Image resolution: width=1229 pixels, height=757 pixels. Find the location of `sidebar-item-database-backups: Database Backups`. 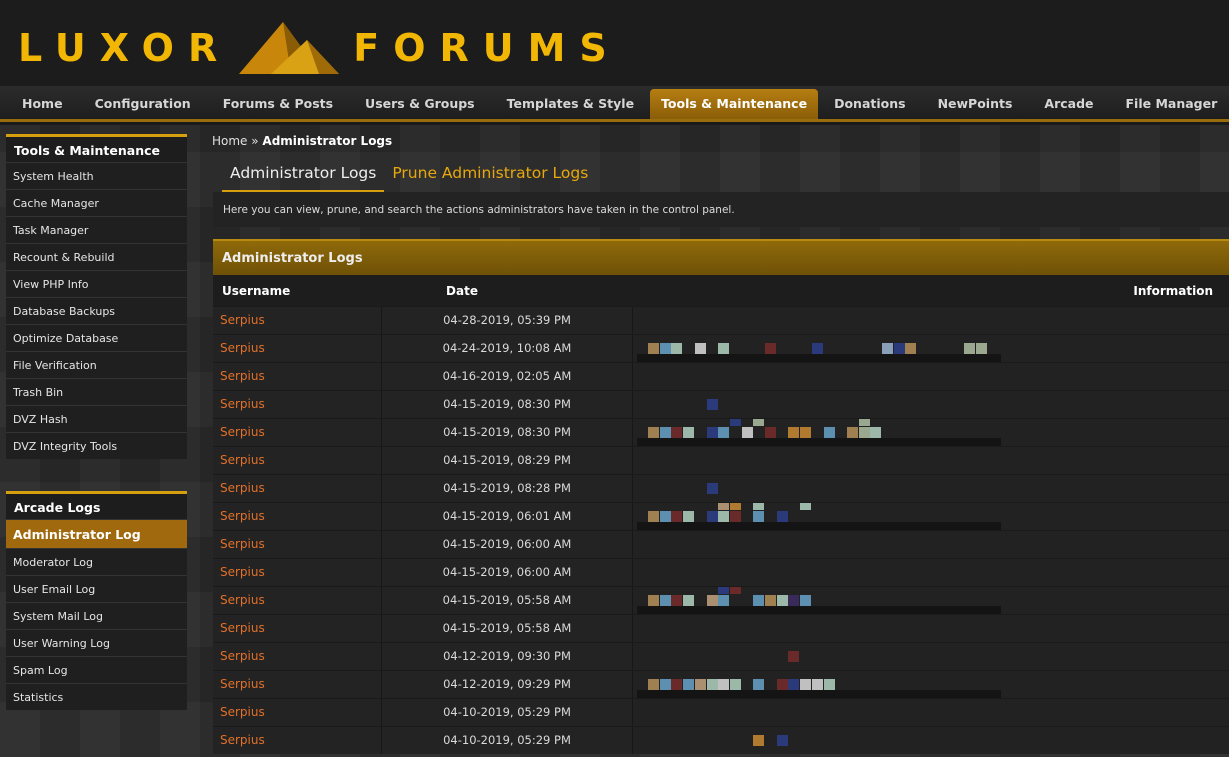

sidebar-item-database-backups: Database Backups is located at coordinates (96, 310).